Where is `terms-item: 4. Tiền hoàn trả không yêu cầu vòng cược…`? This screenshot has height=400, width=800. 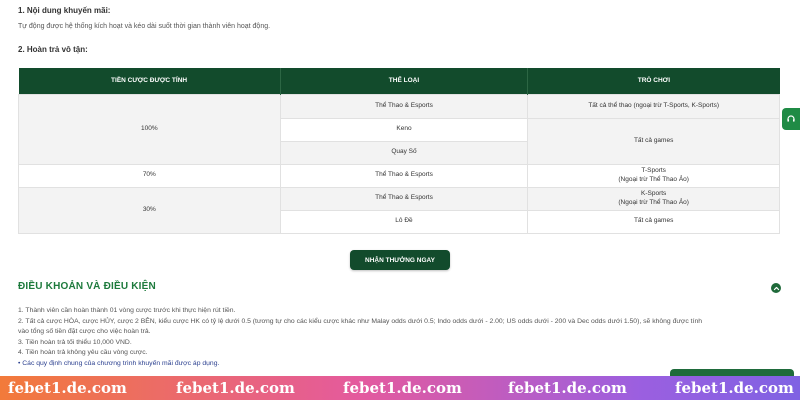
terms-item: 4. Tiền hoàn trả không yêu cầu vòng cược… is located at coordinates (83, 353).